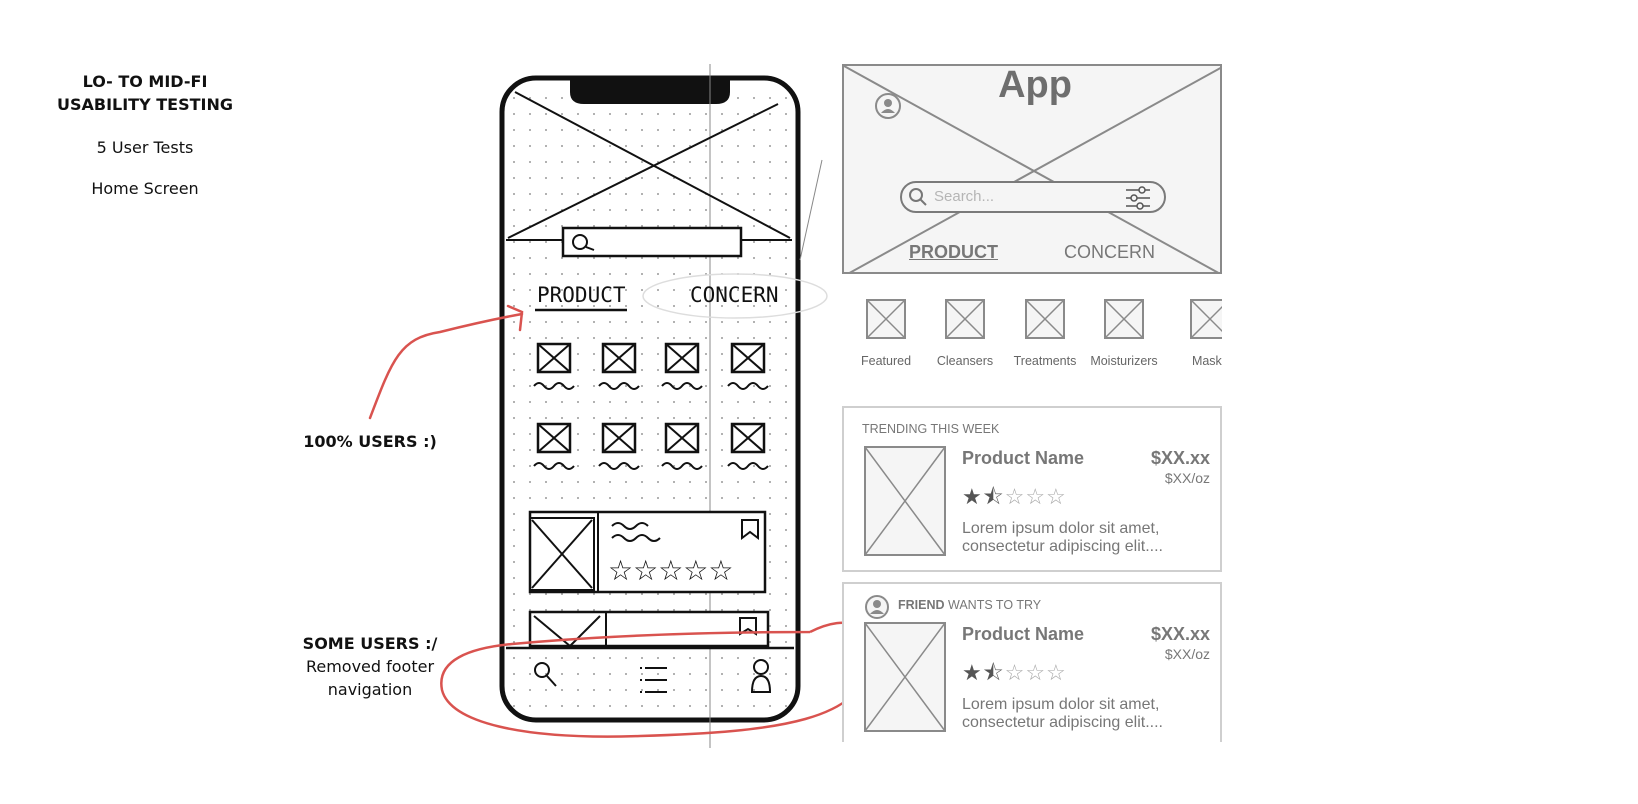 The image size is (1638, 804). What do you see at coordinates (1045, 361) in the screenshot?
I see `wf-category-treatments: Treatments` at bounding box center [1045, 361].